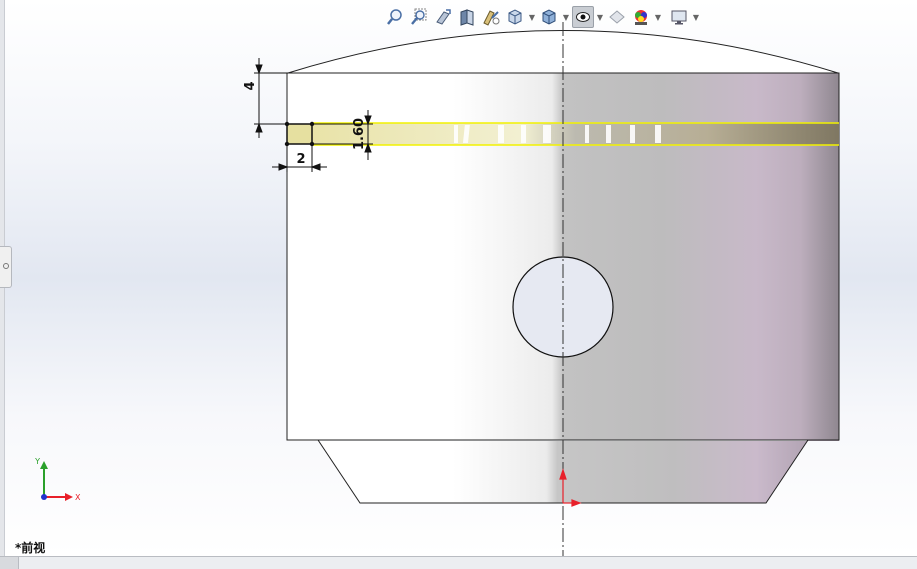  What do you see at coordinates (37, 461) in the screenshot?
I see `triad-y-label: Y` at bounding box center [37, 461].